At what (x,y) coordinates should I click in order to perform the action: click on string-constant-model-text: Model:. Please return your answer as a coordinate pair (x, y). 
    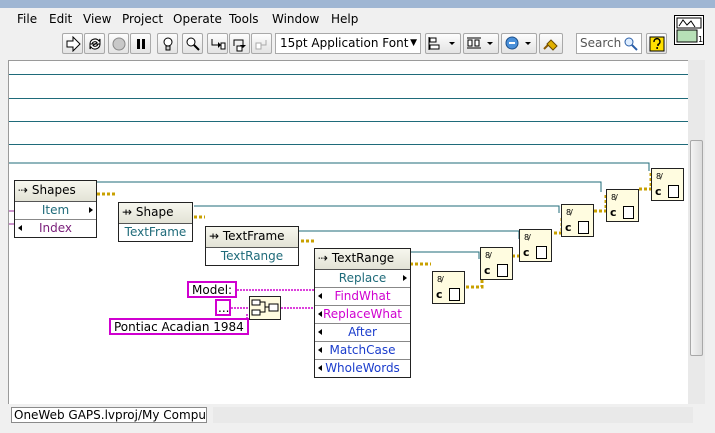
    Looking at the image, I should click on (212, 290).